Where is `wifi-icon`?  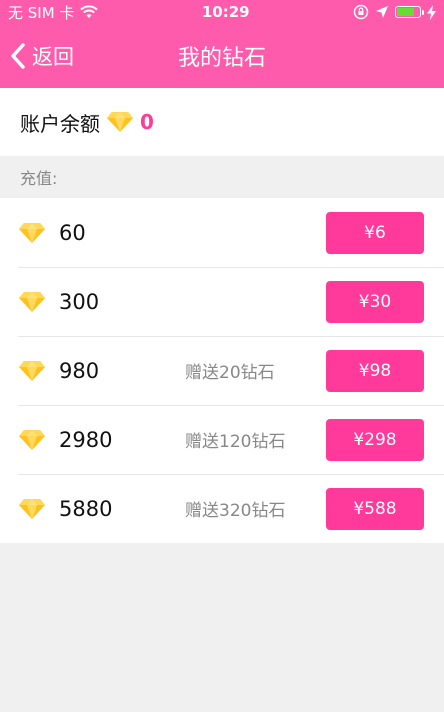
wifi-icon is located at coordinates (89, 11).